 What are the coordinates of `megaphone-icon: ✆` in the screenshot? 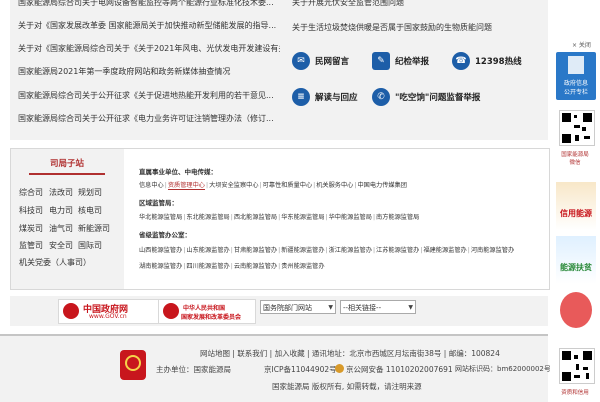 It's located at (381, 97).